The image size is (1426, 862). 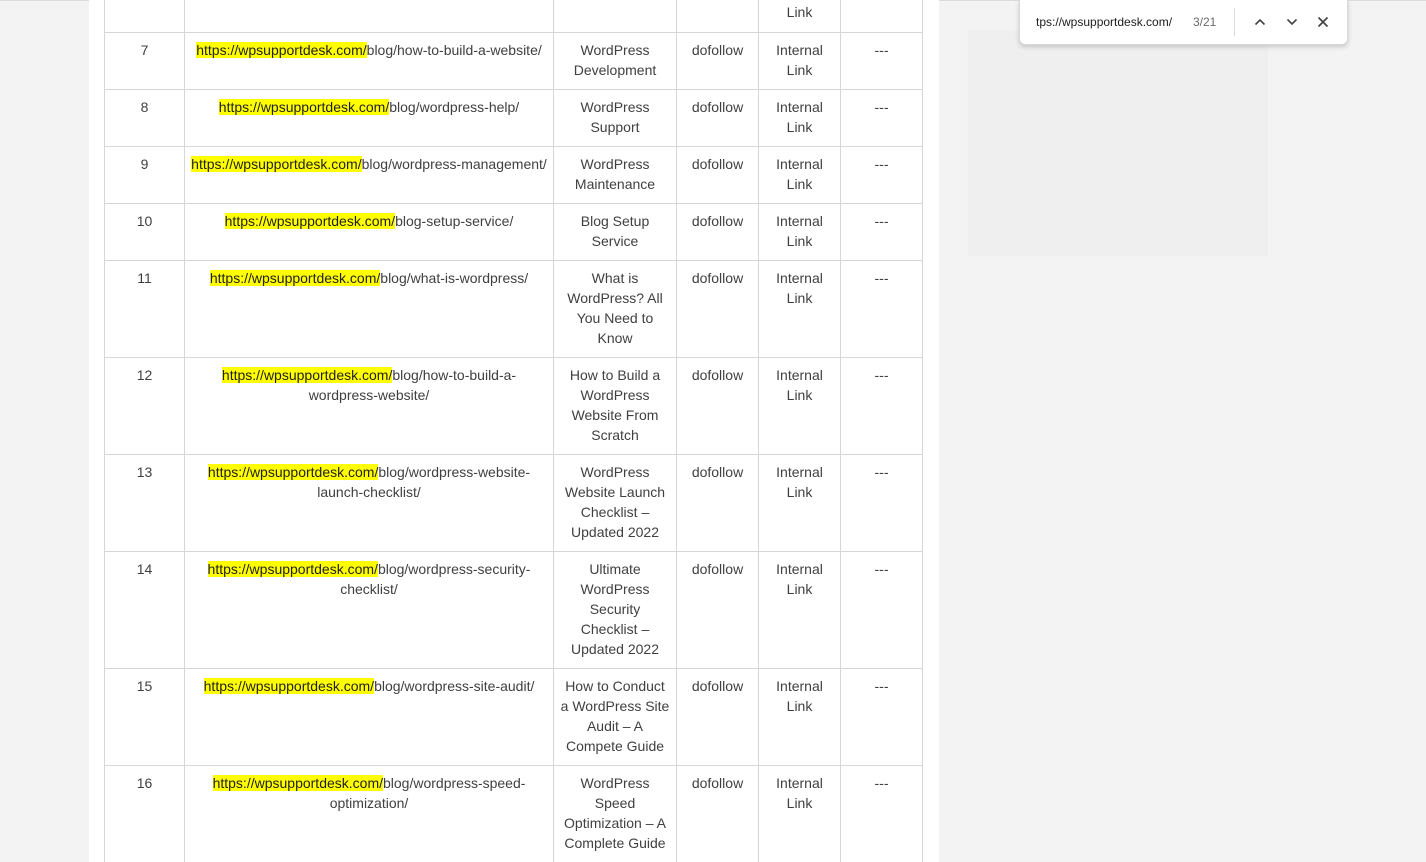 I want to click on find-input: tps://wpsupportdesk.com/, so click(x=1111, y=22).